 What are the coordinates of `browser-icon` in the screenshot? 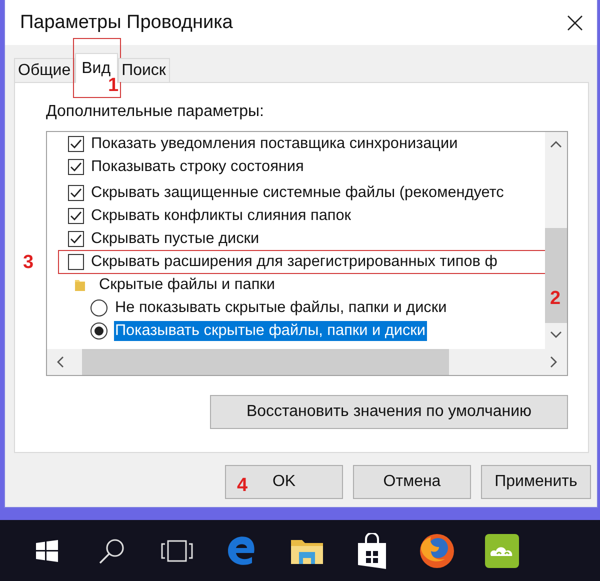 It's located at (242, 550).